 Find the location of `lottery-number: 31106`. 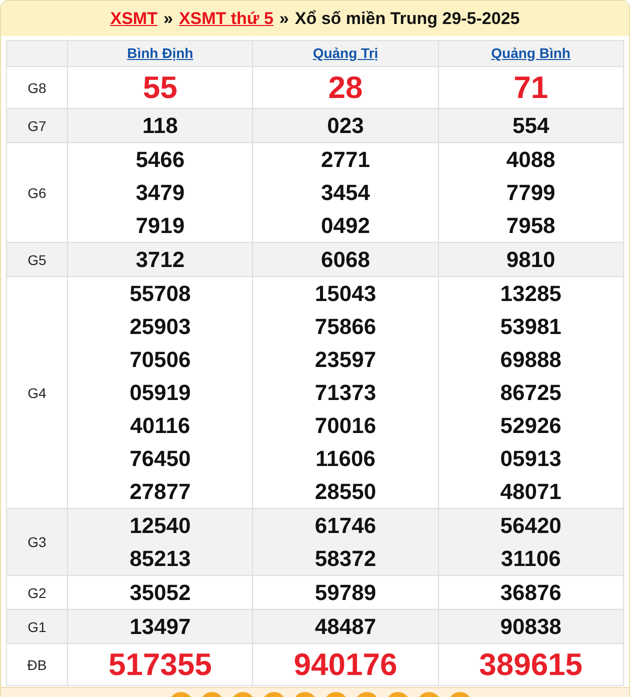

lottery-number: 31106 is located at coordinates (531, 559).